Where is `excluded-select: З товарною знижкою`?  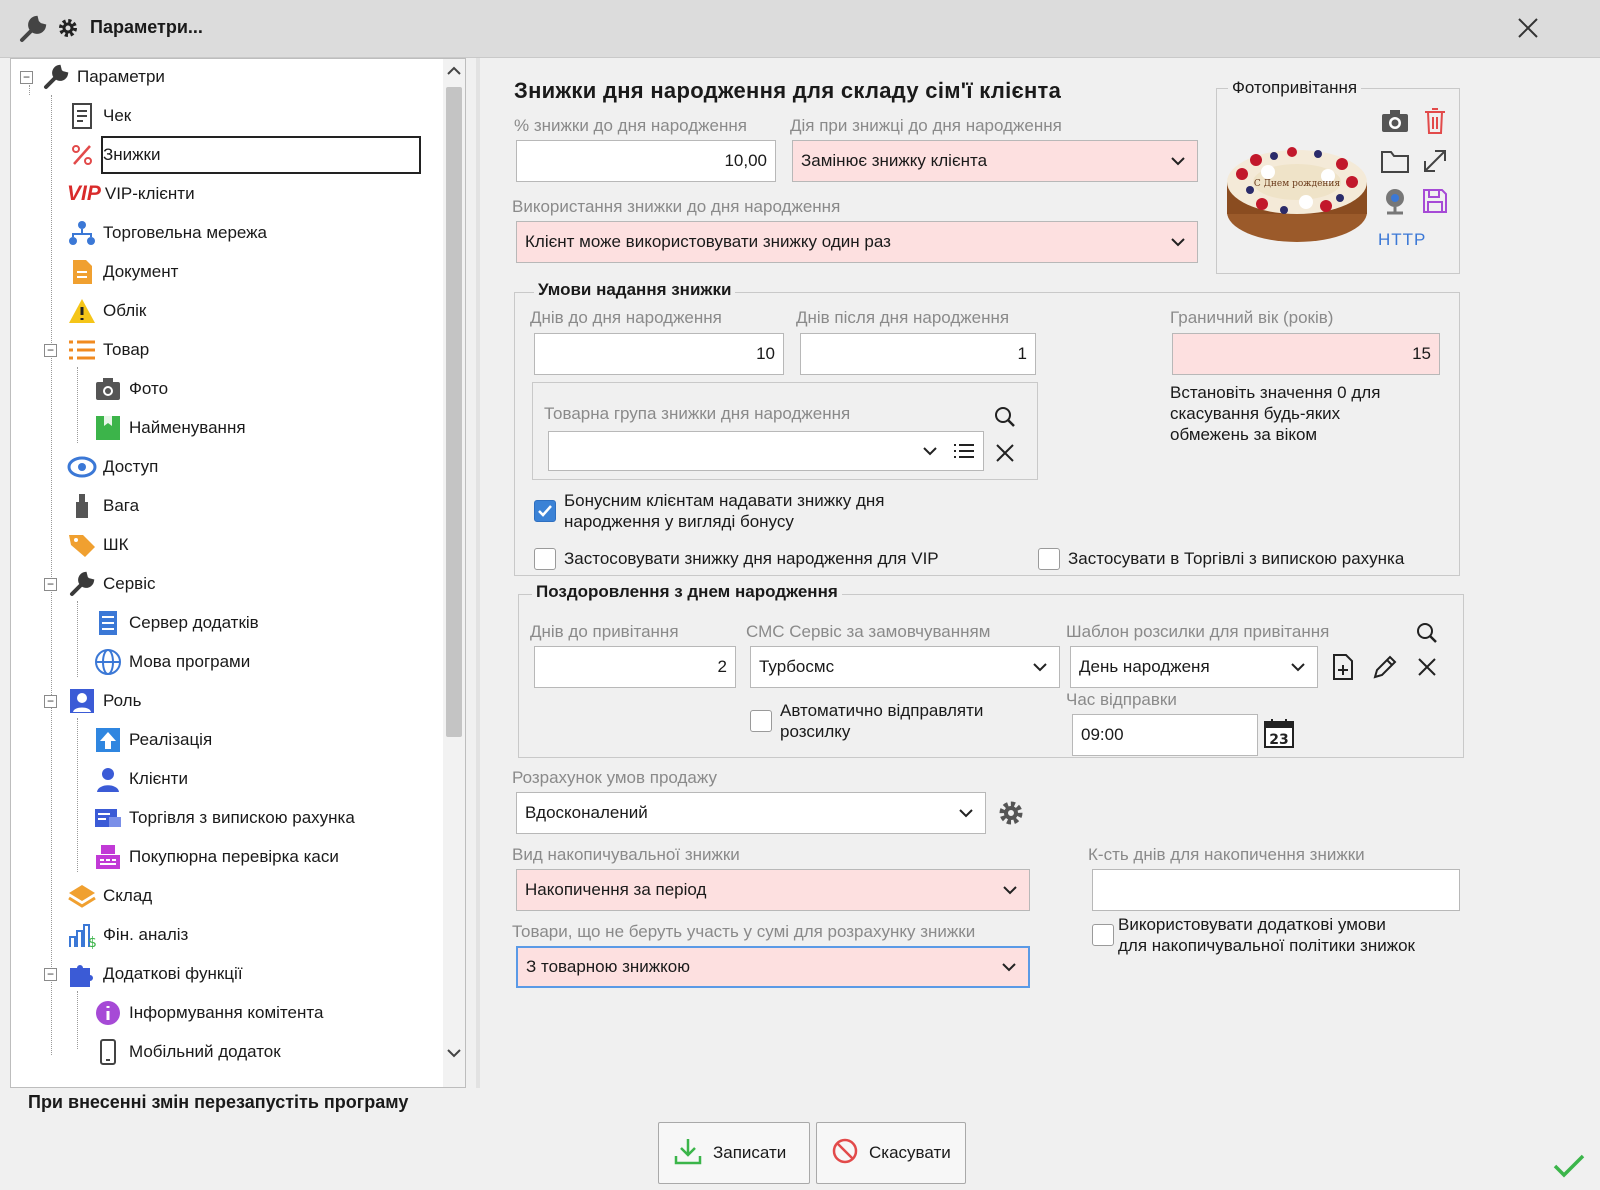 excluded-select: З товарною знижкою is located at coordinates (773, 967).